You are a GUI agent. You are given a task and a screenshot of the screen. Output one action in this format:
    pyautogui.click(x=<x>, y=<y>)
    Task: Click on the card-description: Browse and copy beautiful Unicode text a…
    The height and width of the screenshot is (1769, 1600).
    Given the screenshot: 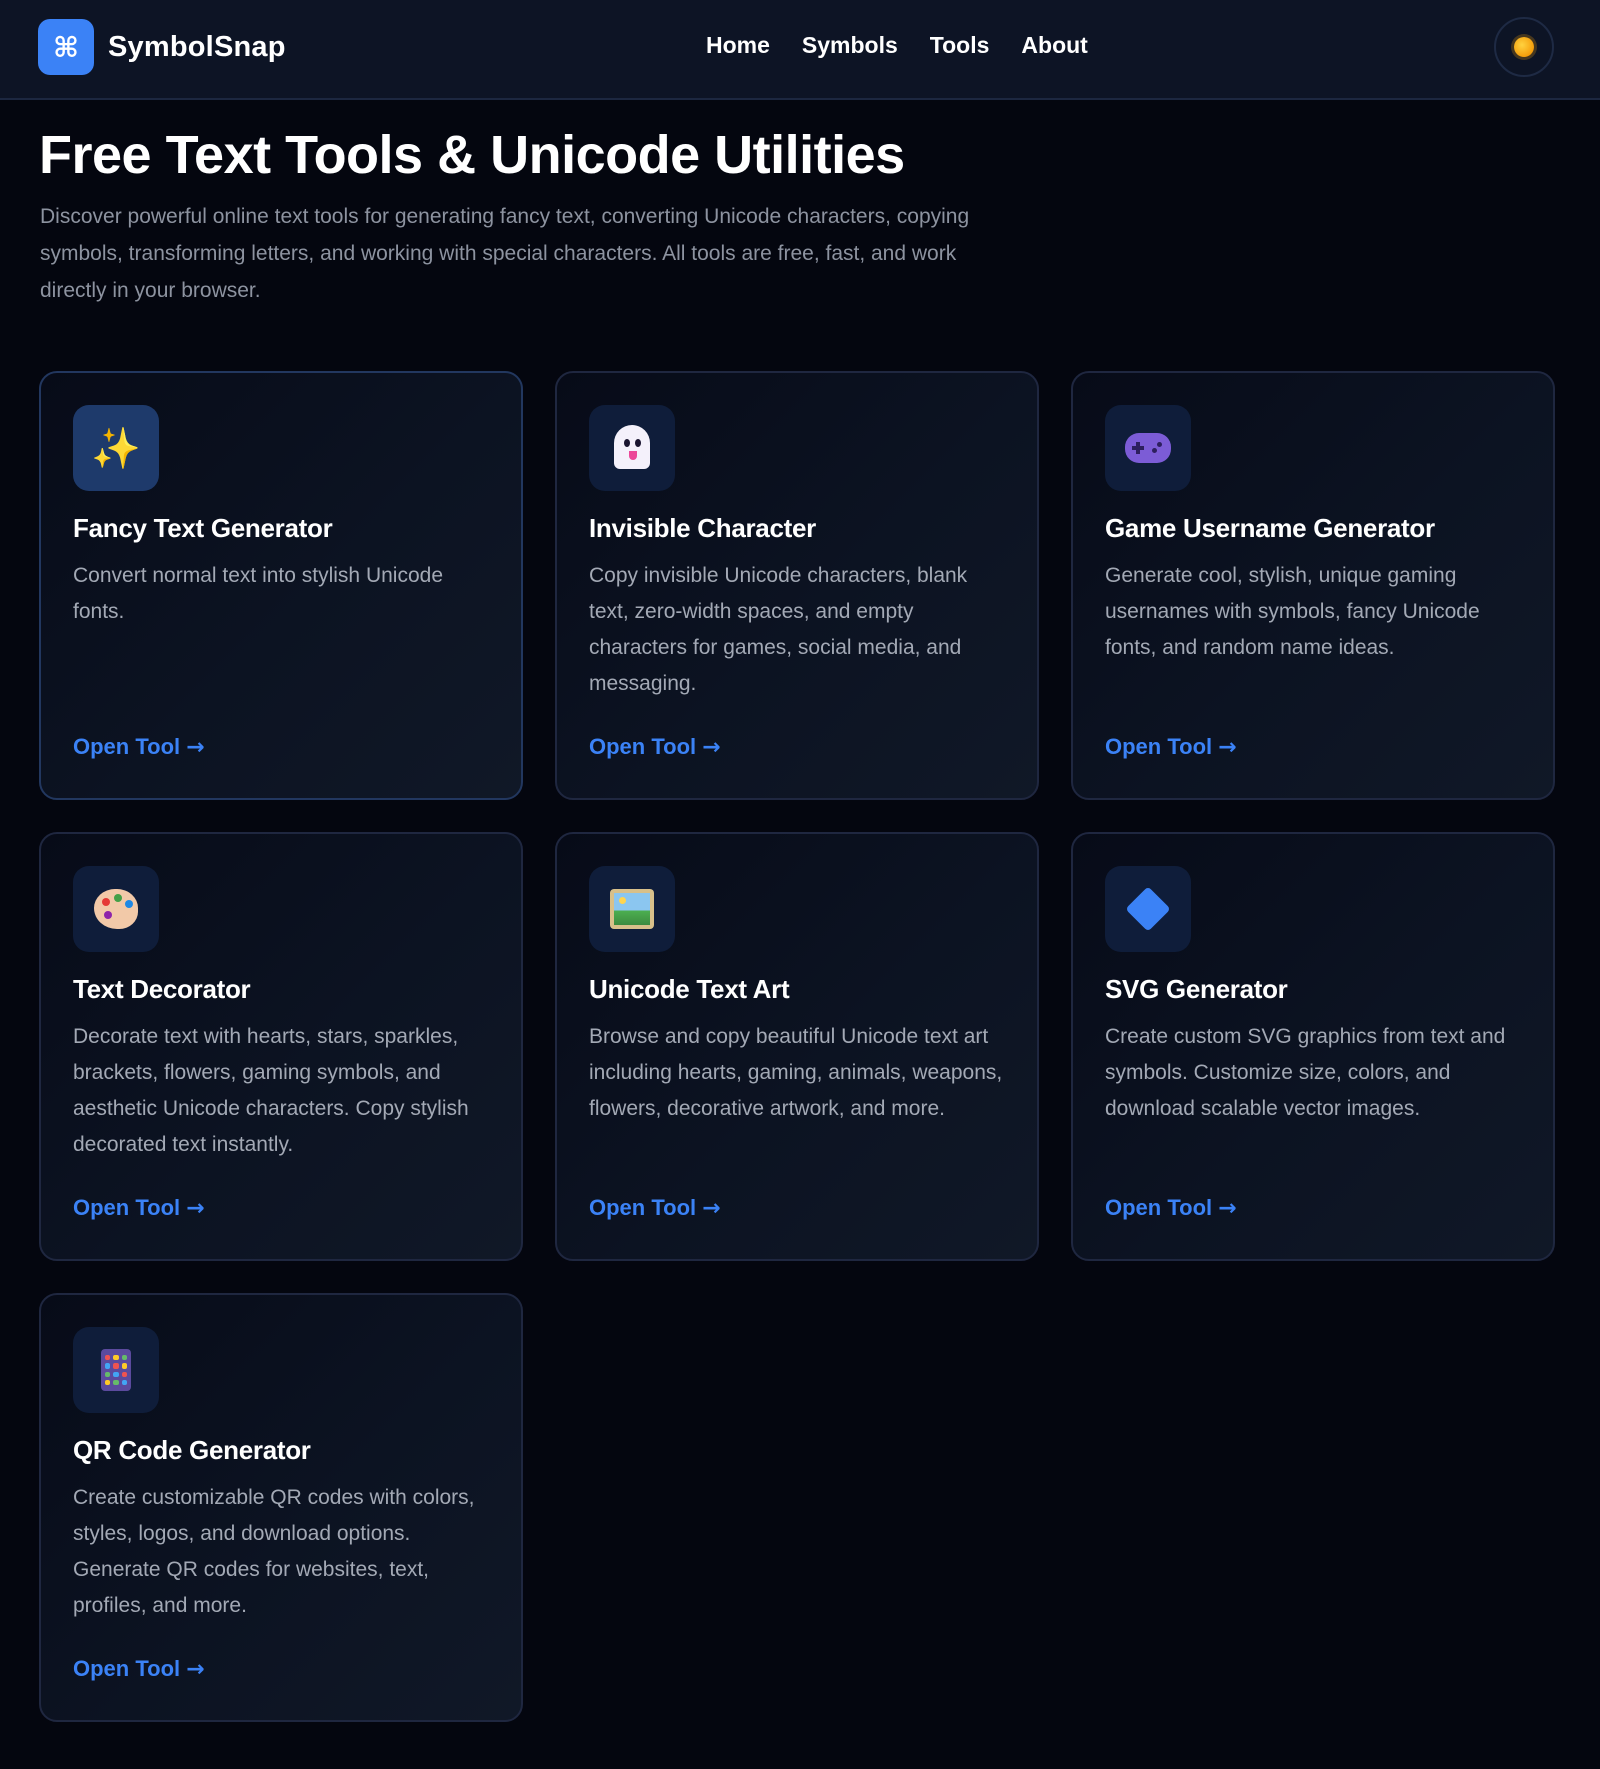 What is the action you would take?
    pyautogui.click(x=796, y=1072)
    